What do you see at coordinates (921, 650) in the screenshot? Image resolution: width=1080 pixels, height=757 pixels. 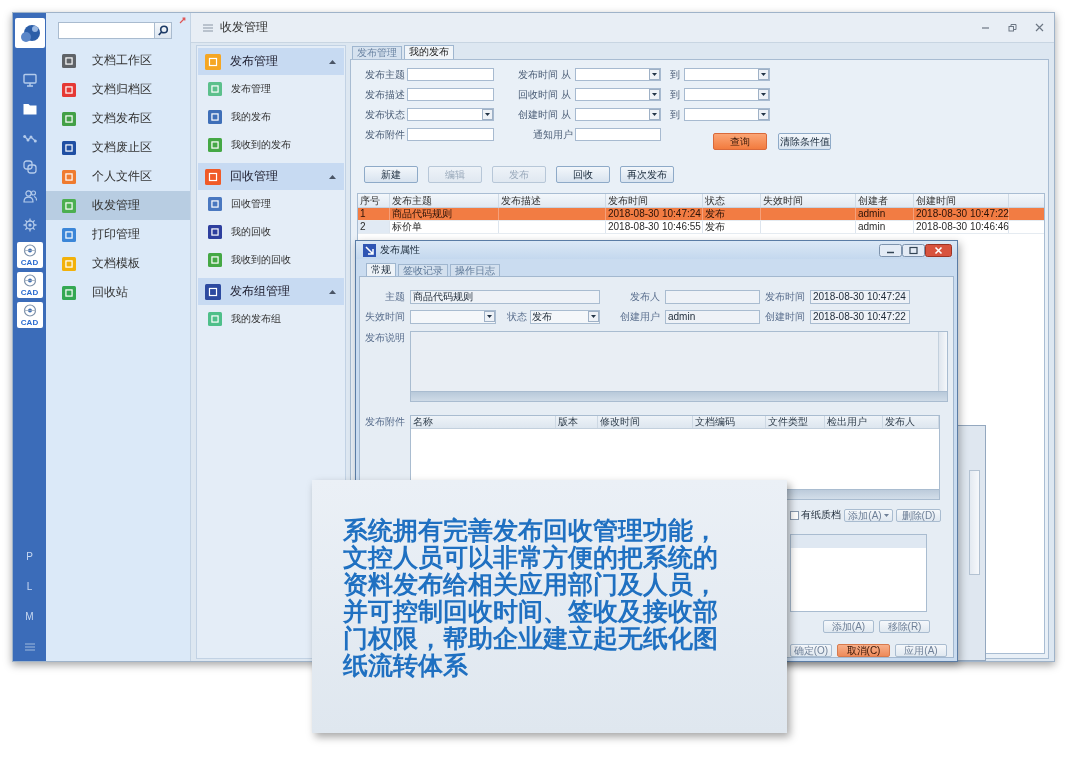 I see `dialog-button: 应用(A)` at bounding box center [921, 650].